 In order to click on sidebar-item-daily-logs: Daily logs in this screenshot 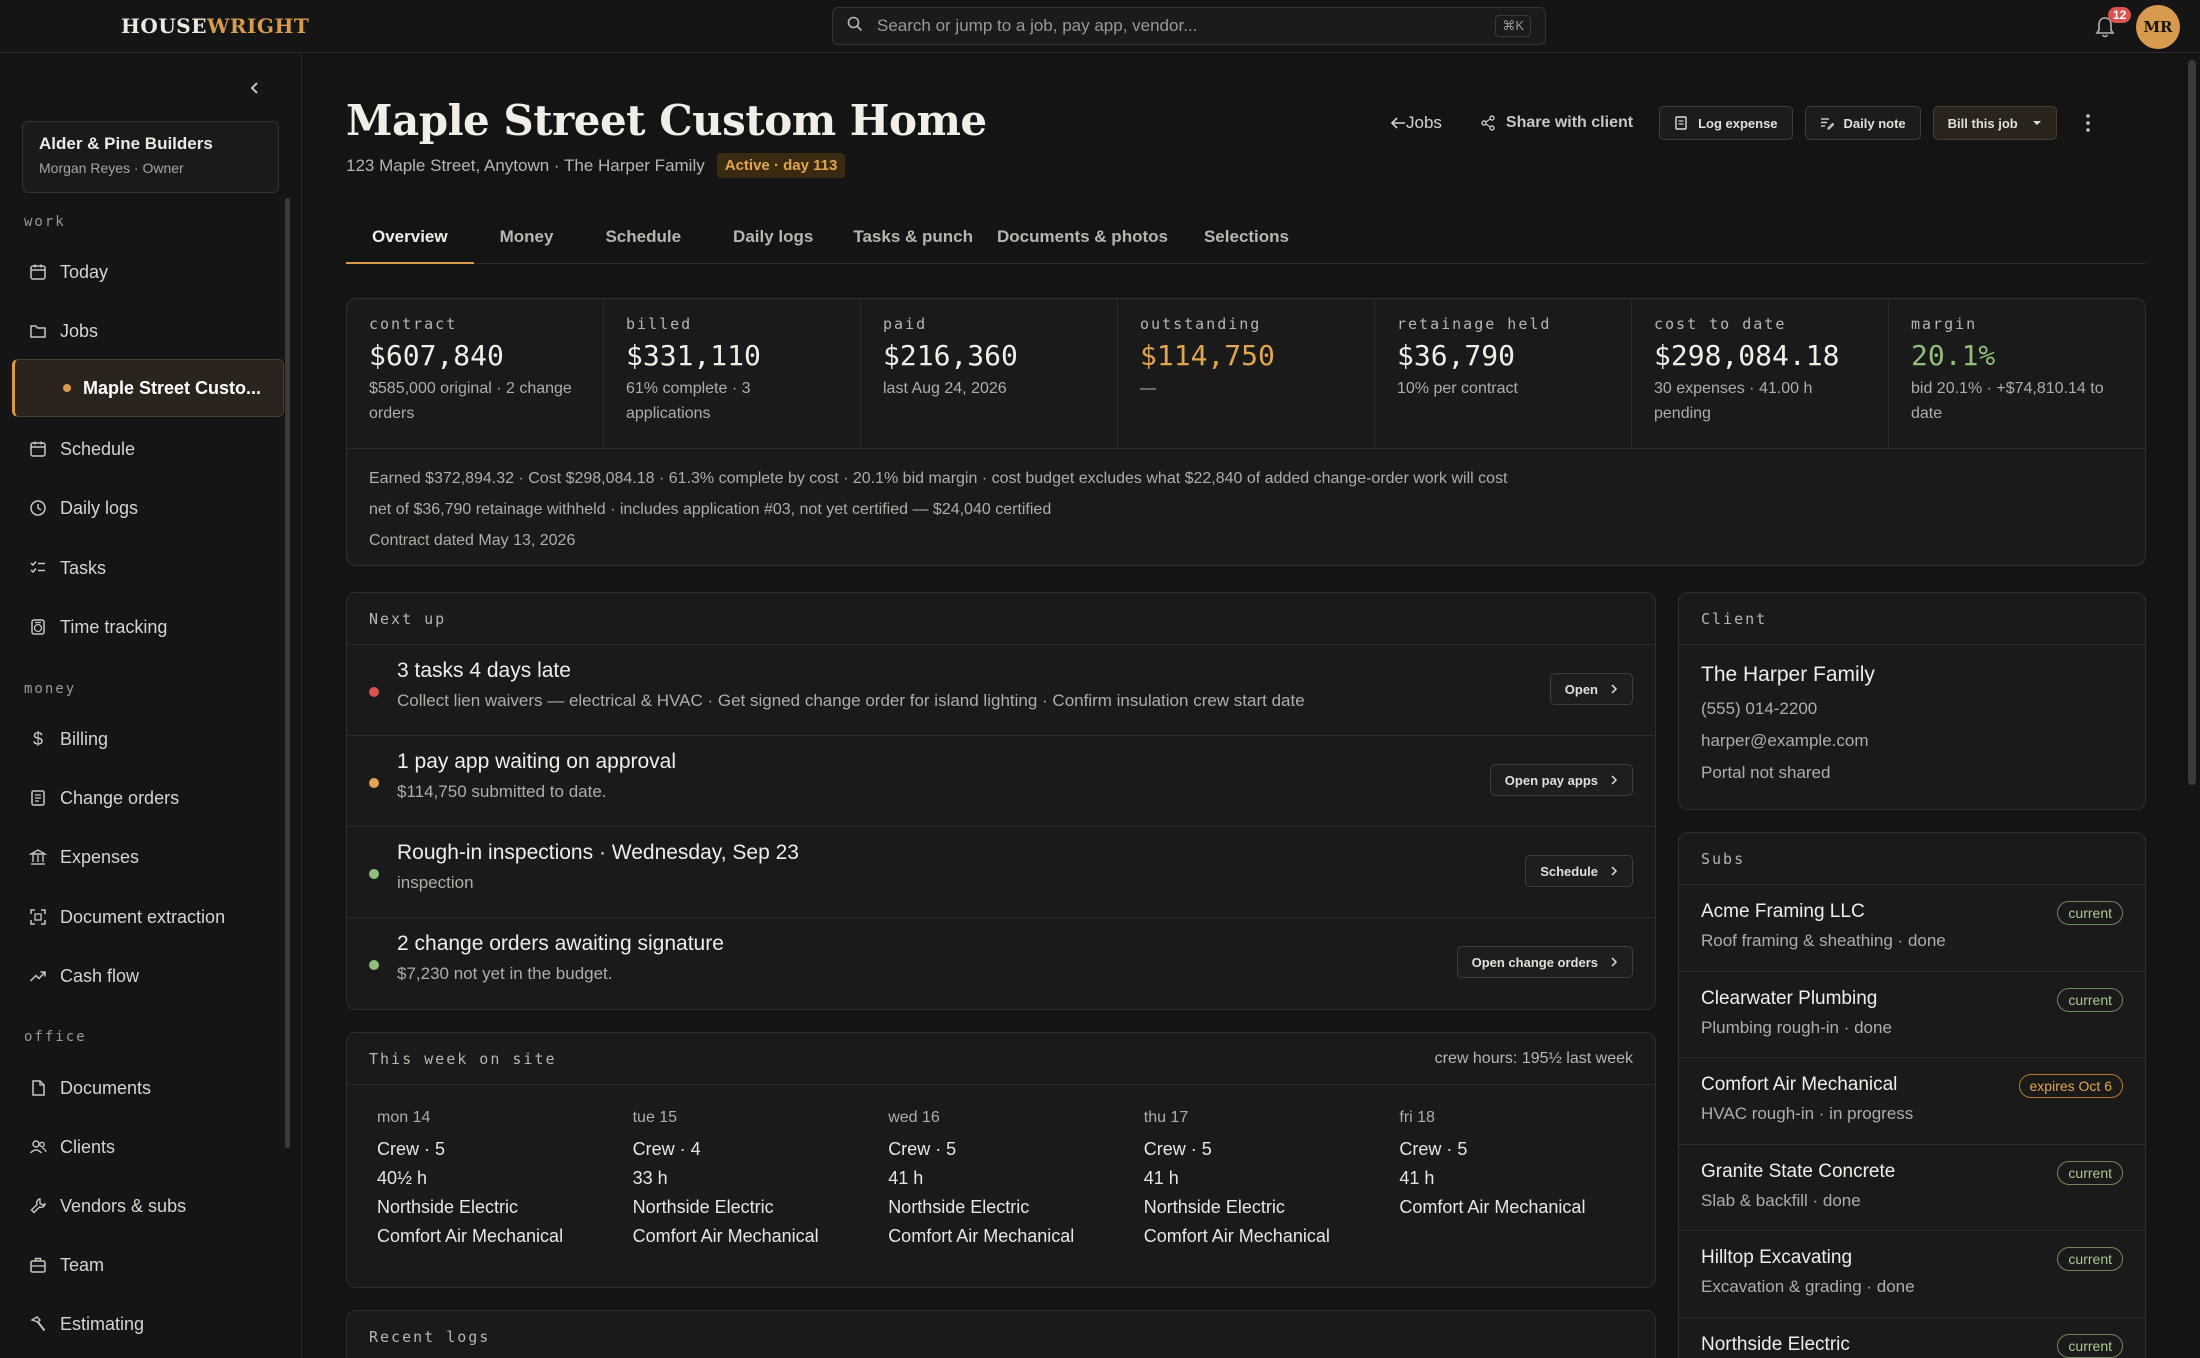, I will do `click(148, 508)`.